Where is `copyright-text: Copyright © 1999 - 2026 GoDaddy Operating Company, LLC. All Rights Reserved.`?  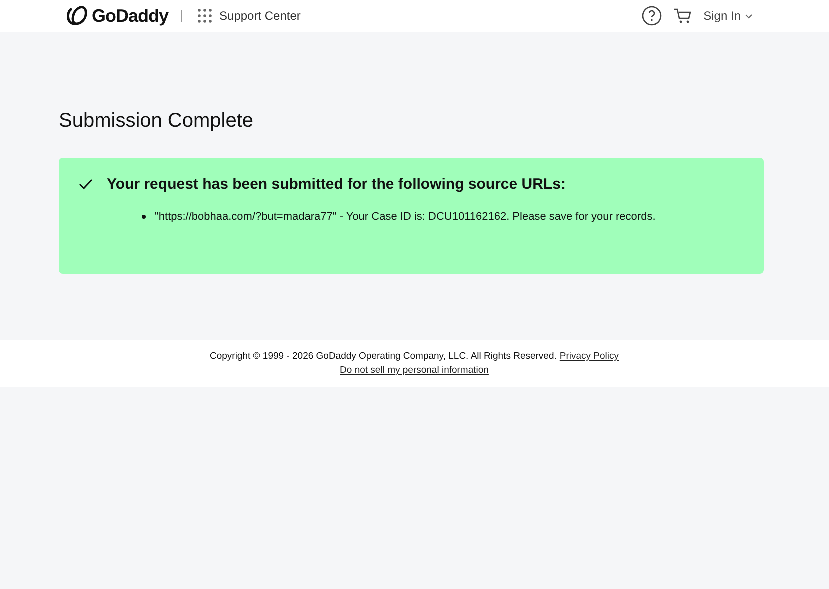 copyright-text: Copyright © 1999 - 2026 GoDaddy Operating Company, LLC. All Rights Reserved. is located at coordinates (383, 356).